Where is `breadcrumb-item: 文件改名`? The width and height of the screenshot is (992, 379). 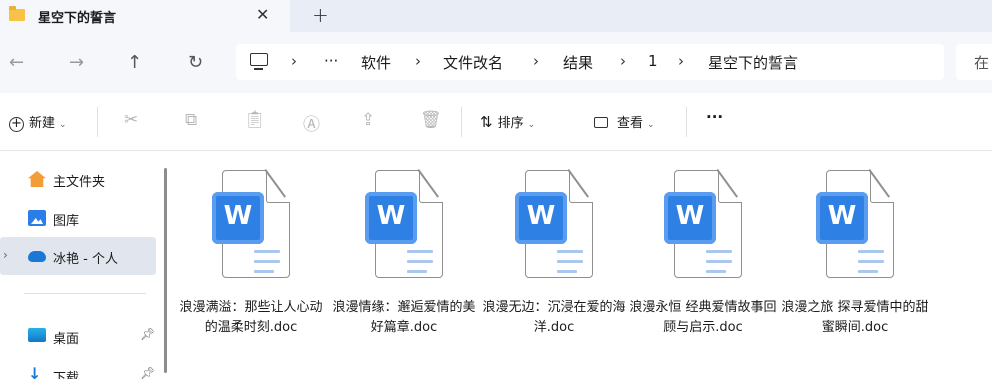
breadcrumb-item: 文件改名 is located at coordinates (473, 62).